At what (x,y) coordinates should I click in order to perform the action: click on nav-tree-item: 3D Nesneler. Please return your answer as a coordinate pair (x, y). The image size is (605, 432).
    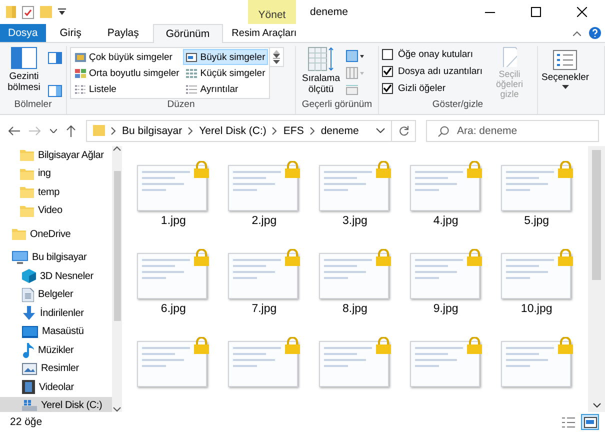
    Looking at the image, I should click on (56, 276).